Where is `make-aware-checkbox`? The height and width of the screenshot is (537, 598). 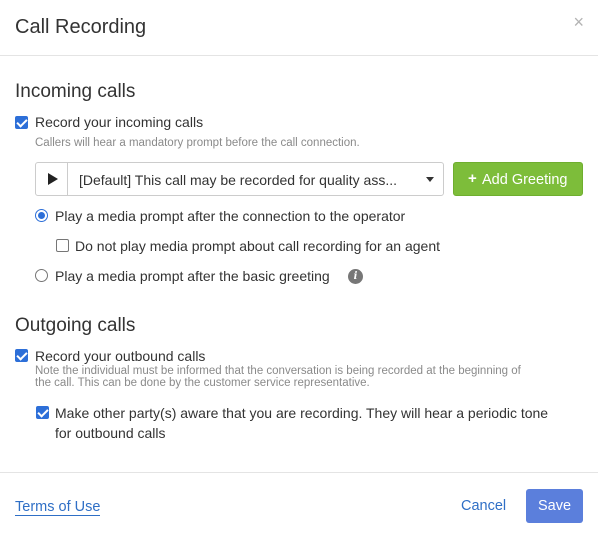 make-aware-checkbox is located at coordinates (42, 412).